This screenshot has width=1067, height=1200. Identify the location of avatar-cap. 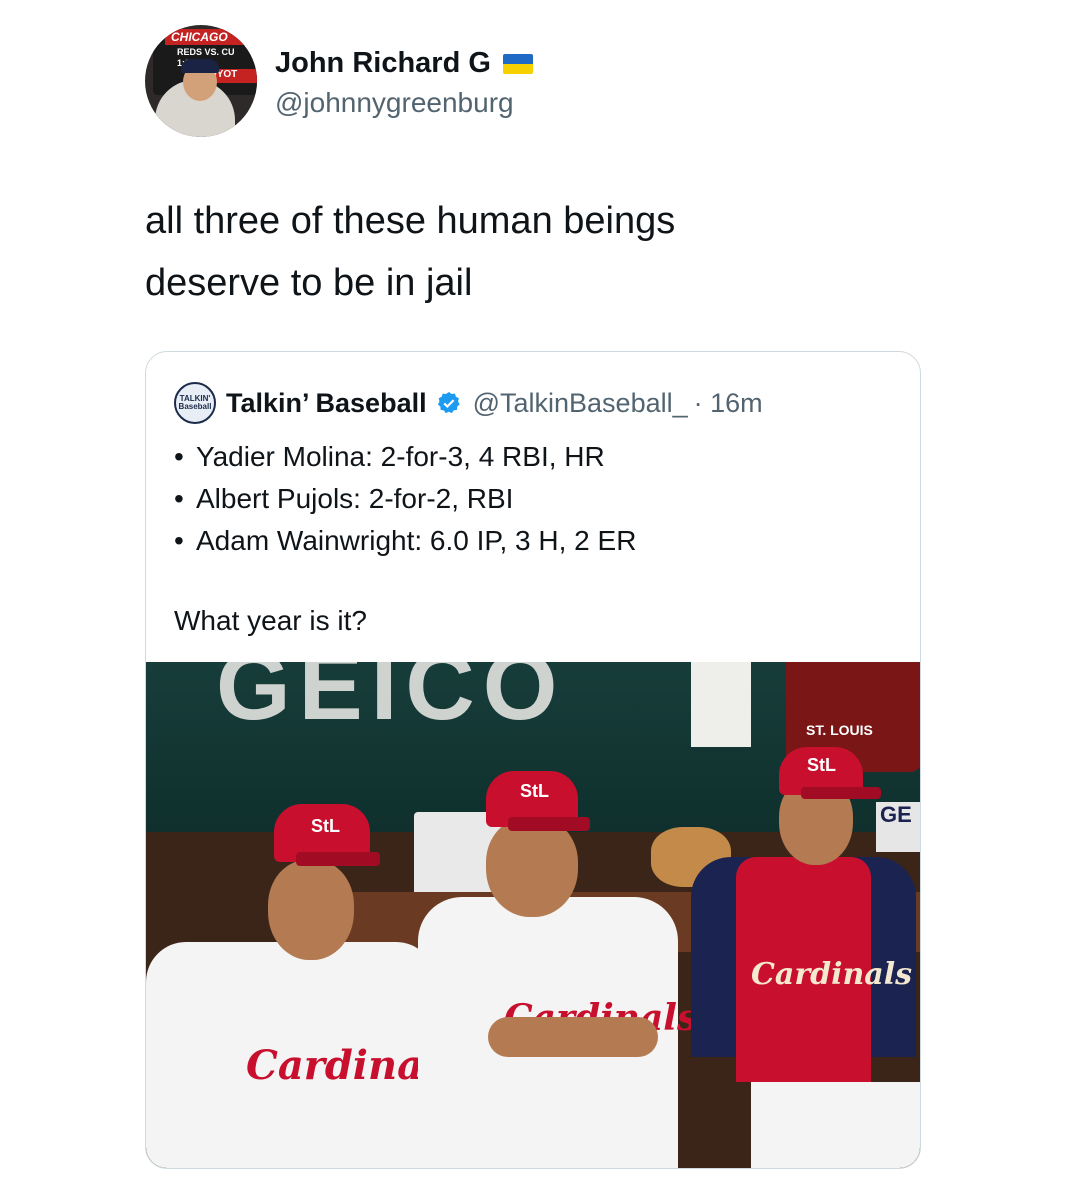
(200, 66).